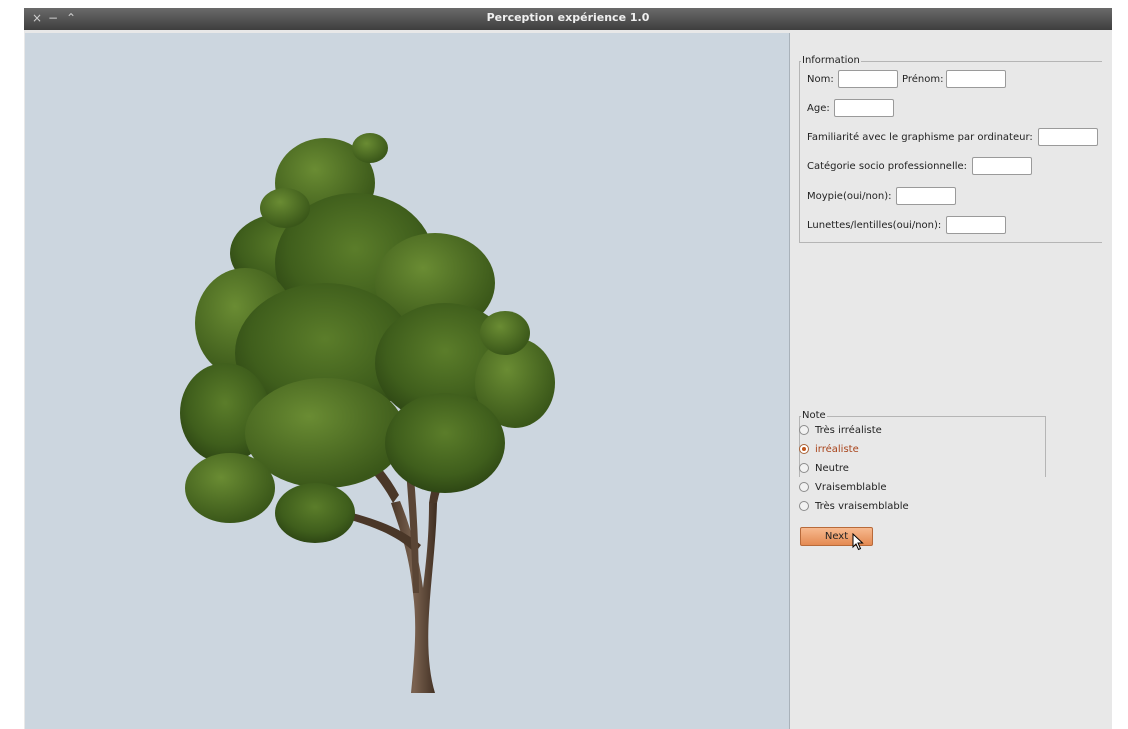 The image size is (1128, 729). I want to click on note-option-label: irréaliste, so click(837, 449).